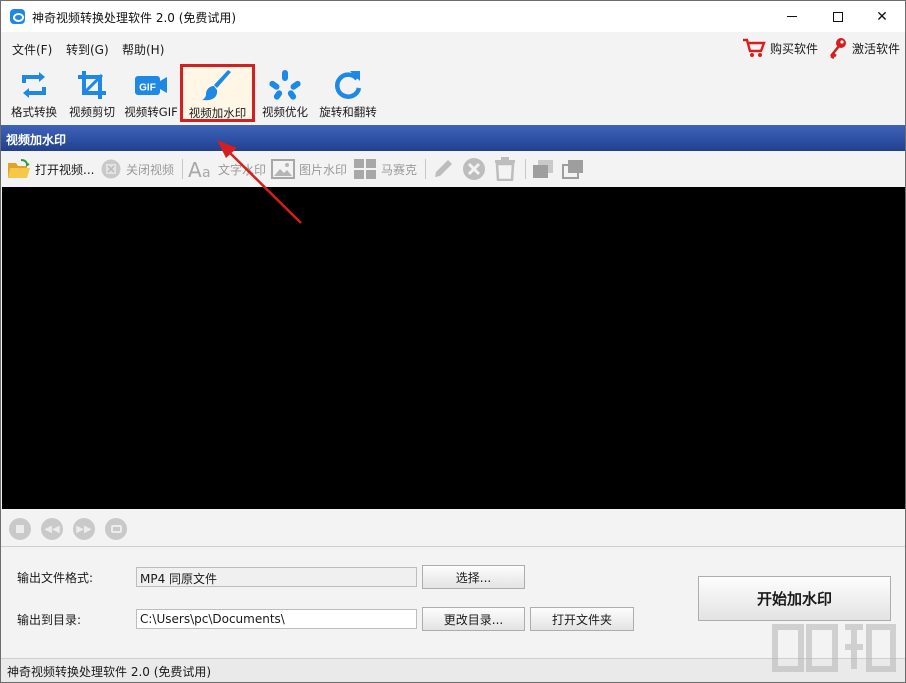  What do you see at coordinates (17, 16) in the screenshot?
I see `app-logo-icon` at bounding box center [17, 16].